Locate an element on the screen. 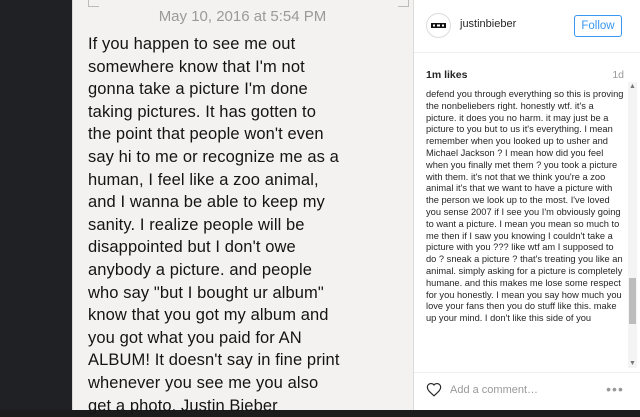  note-corner-icon-right is located at coordinates (403, 3).